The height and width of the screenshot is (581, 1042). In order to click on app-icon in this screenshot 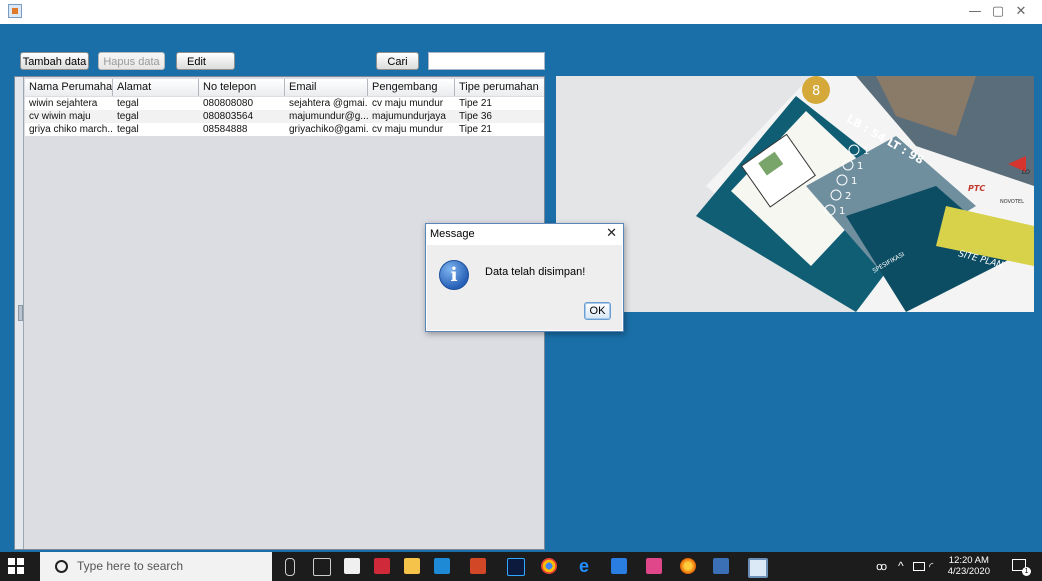, I will do `click(654, 566)`.